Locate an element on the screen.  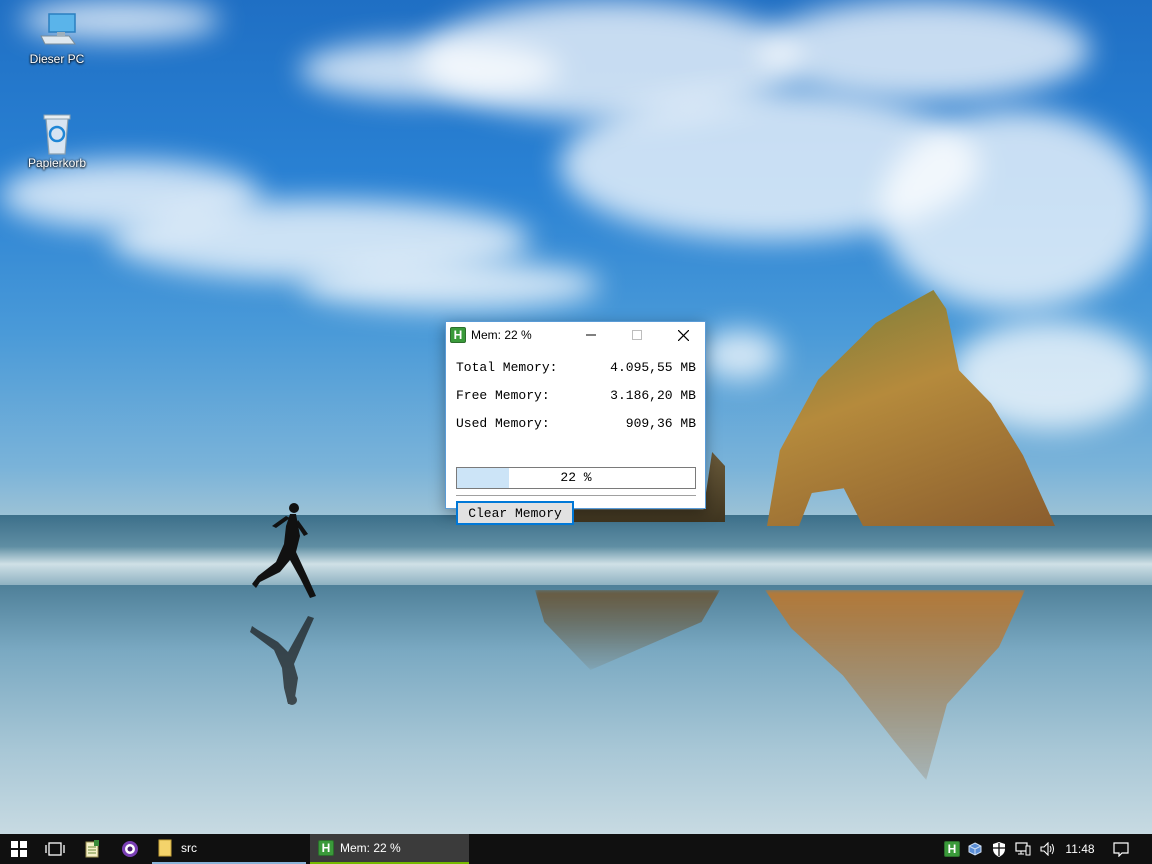
desktop-icon-label: Dieser PC is located at coordinates (57, 59).